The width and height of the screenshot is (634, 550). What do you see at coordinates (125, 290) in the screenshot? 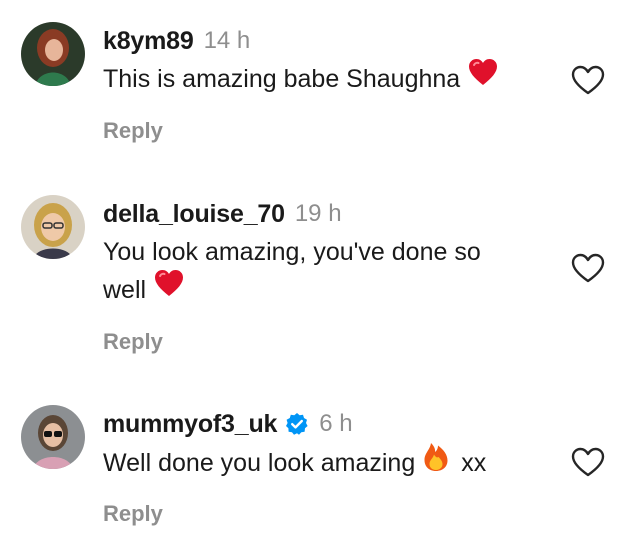
I see `comment-text-line: well` at bounding box center [125, 290].